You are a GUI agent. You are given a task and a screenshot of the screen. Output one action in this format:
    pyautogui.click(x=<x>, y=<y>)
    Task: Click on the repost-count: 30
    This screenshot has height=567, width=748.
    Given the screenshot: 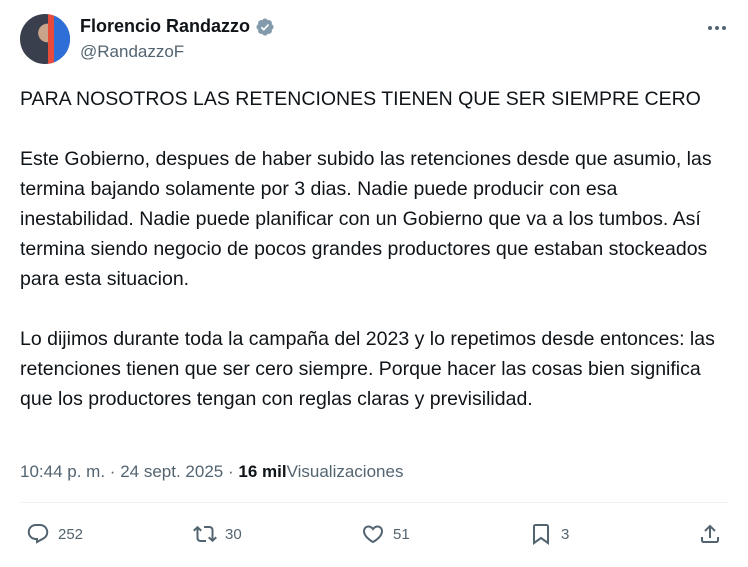 What is the action you would take?
    pyautogui.click(x=233, y=534)
    